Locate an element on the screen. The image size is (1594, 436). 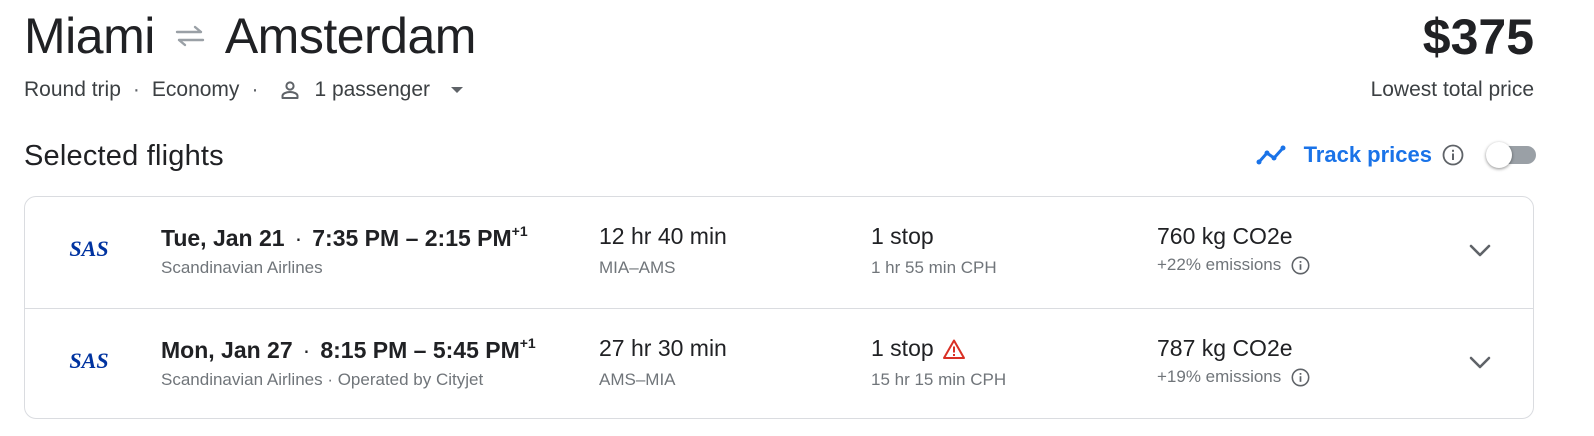
warning-icon is located at coordinates (954, 349).